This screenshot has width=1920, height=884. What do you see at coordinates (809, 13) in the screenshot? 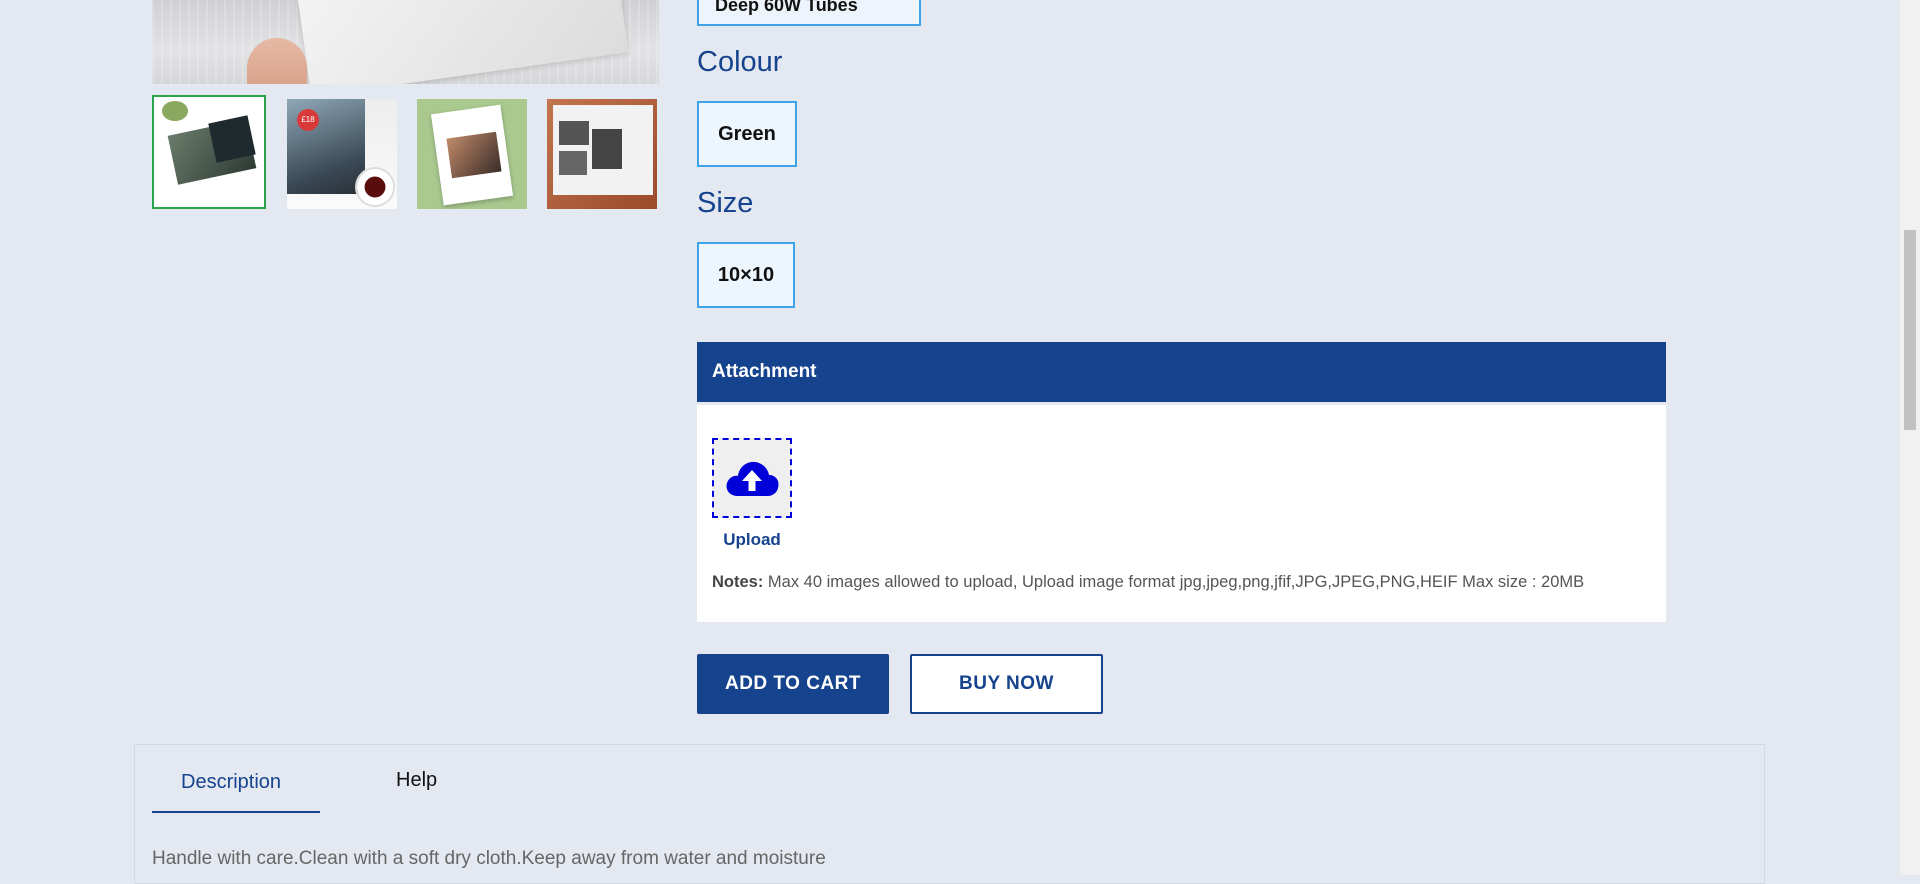
I see `option-previous: Deep 60W Tubes` at bounding box center [809, 13].